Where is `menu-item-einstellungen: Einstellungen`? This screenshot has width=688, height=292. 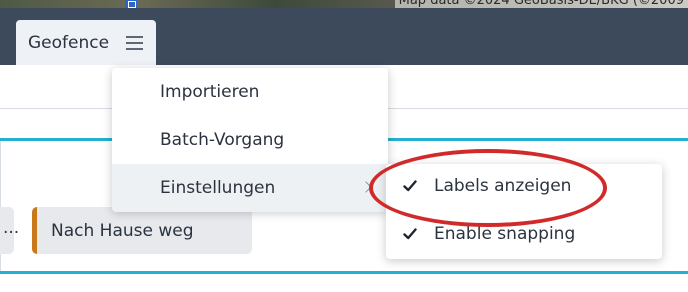 menu-item-einstellungen: Einstellungen is located at coordinates (250, 188).